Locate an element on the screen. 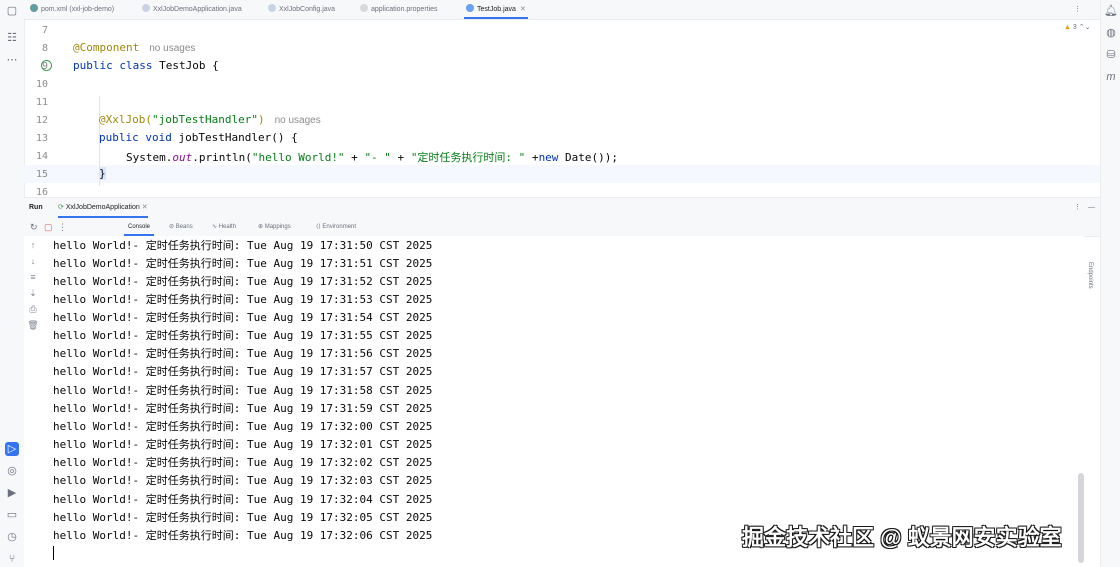 The image size is (1120, 567). tab-overflow-icon: ⋮ is located at coordinates (1077, 9).